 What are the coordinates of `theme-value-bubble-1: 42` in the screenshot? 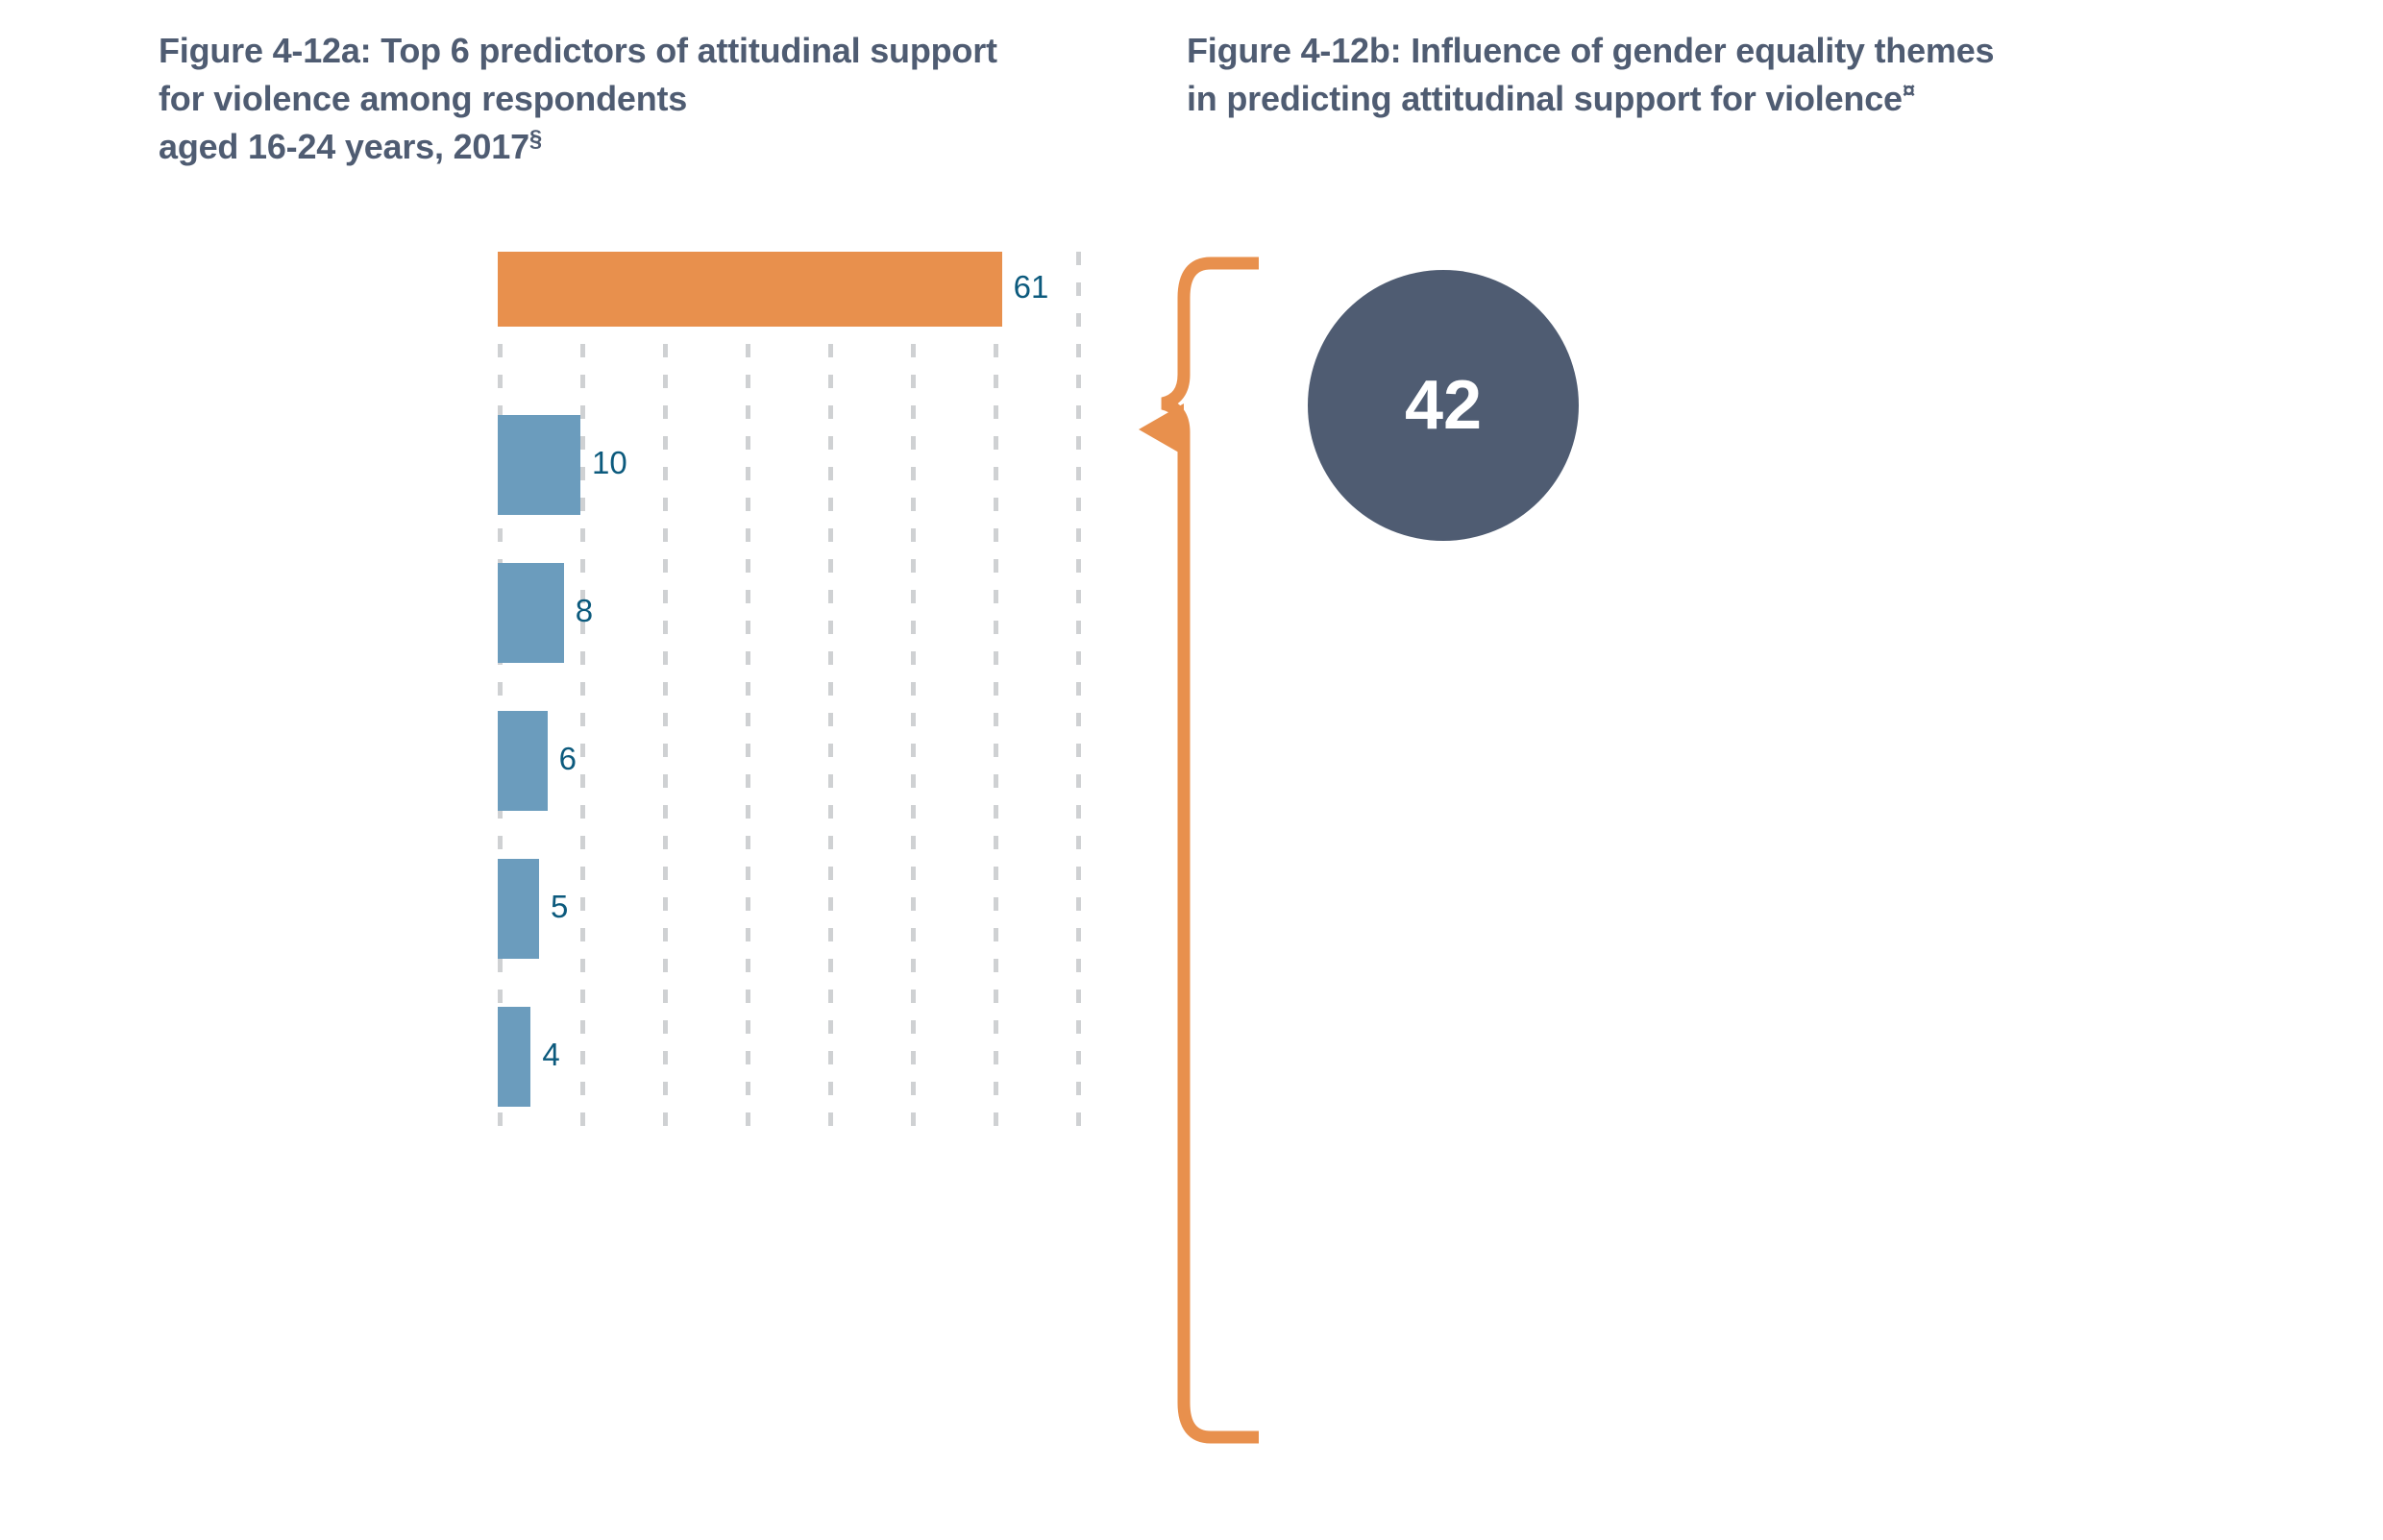 It's located at (1443, 406).